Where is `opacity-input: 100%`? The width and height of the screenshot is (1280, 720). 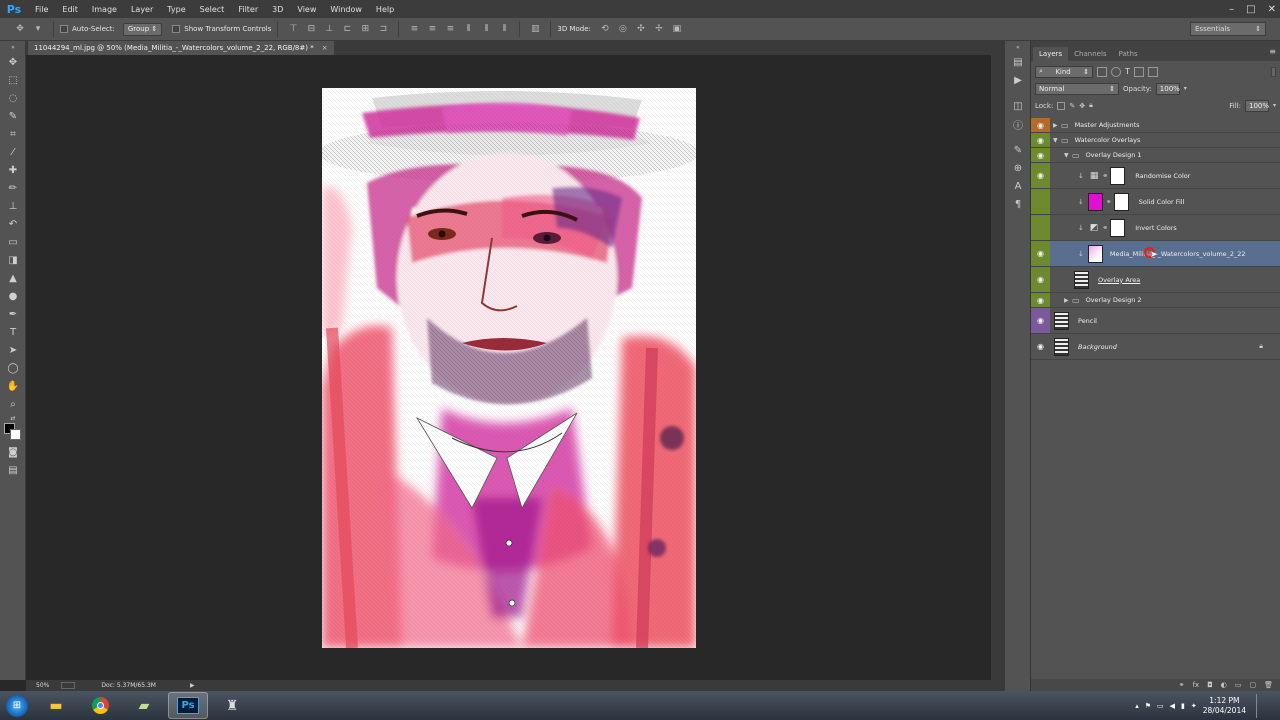 opacity-input: 100% is located at coordinates (1167, 88).